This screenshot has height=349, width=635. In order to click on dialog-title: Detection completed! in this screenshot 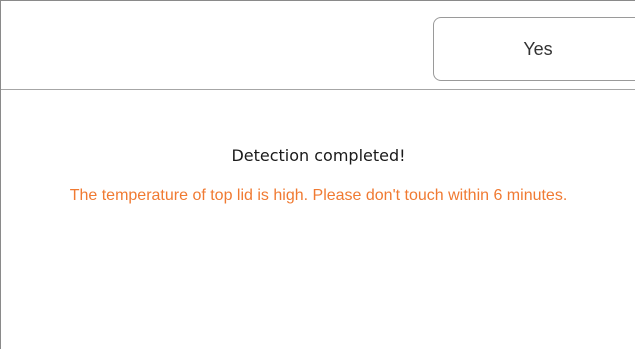, I will do `click(318, 155)`.